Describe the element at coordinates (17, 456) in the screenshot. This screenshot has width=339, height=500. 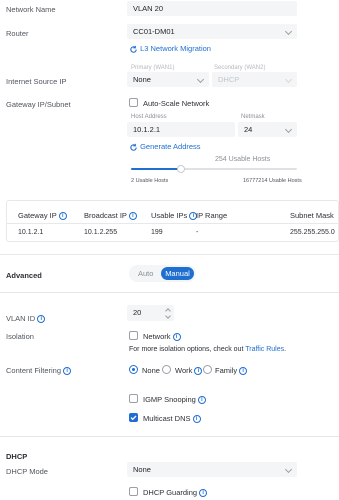
I see `dhcp-section-label: DHCP` at that location.